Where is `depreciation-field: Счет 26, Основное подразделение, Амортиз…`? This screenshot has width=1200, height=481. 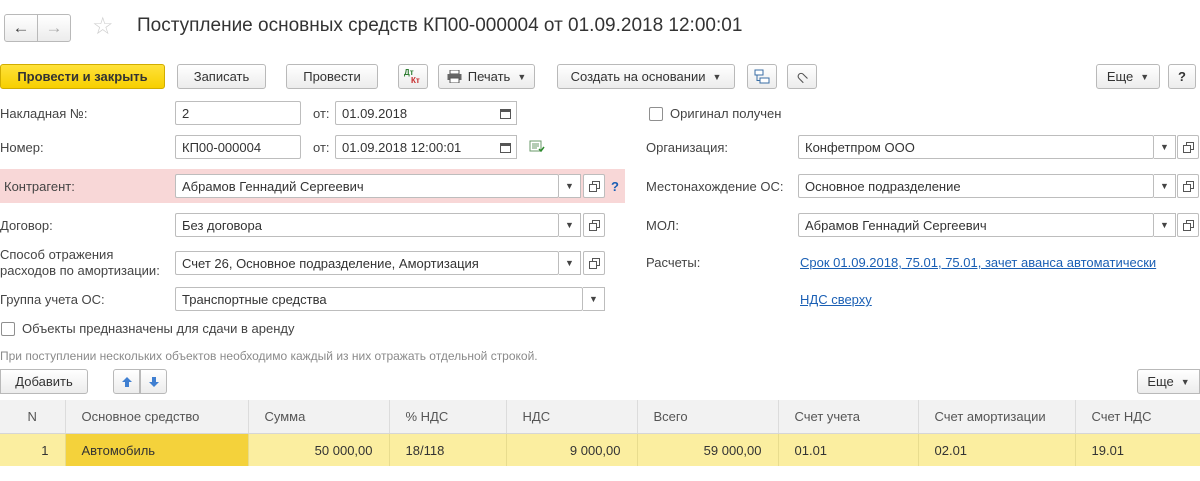
depreciation-field: Счет 26, Основное подразделение, Амортиз… is located at coordinates (367, 263).